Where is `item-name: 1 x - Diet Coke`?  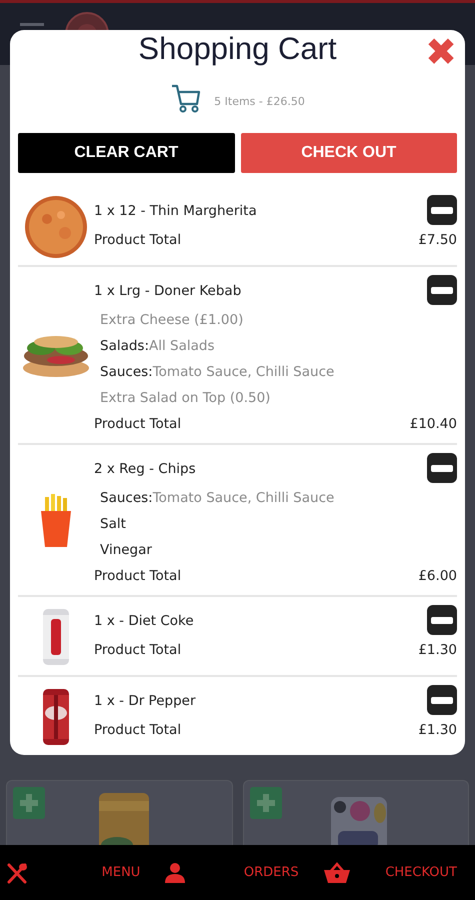
item-name: 1 x - Diet Coke is located at coordinates (144, 621).